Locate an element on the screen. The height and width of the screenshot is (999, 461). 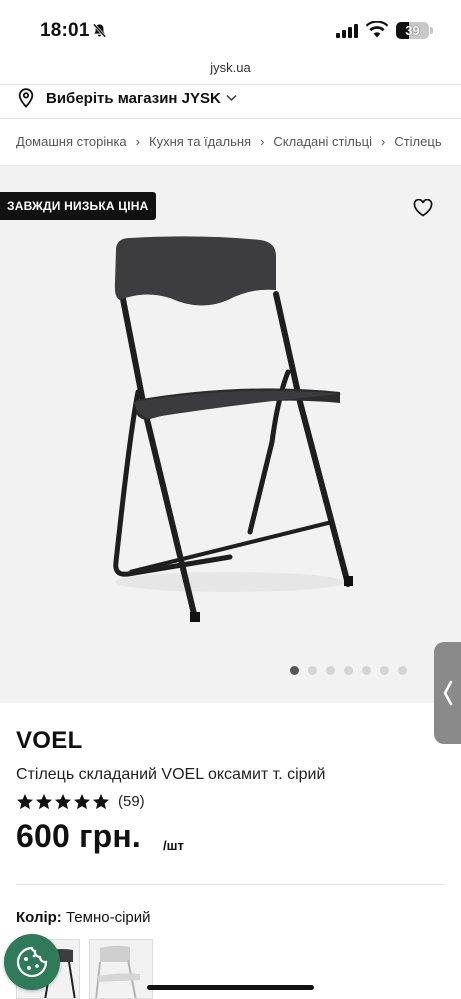
swatch-chair-light-icon is located at coordinates (117, 971).